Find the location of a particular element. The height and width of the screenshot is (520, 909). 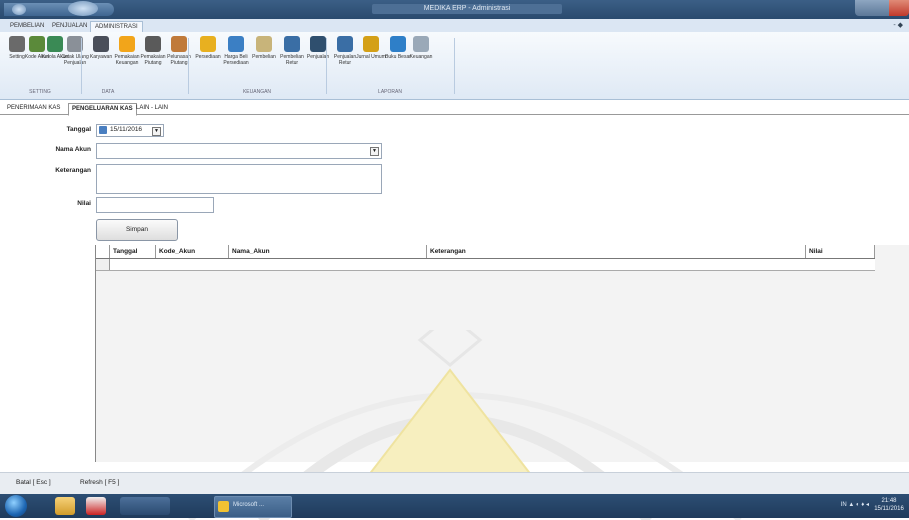

ribbon-button-pembelian: Pembelian is located at coordinates (264, 59).